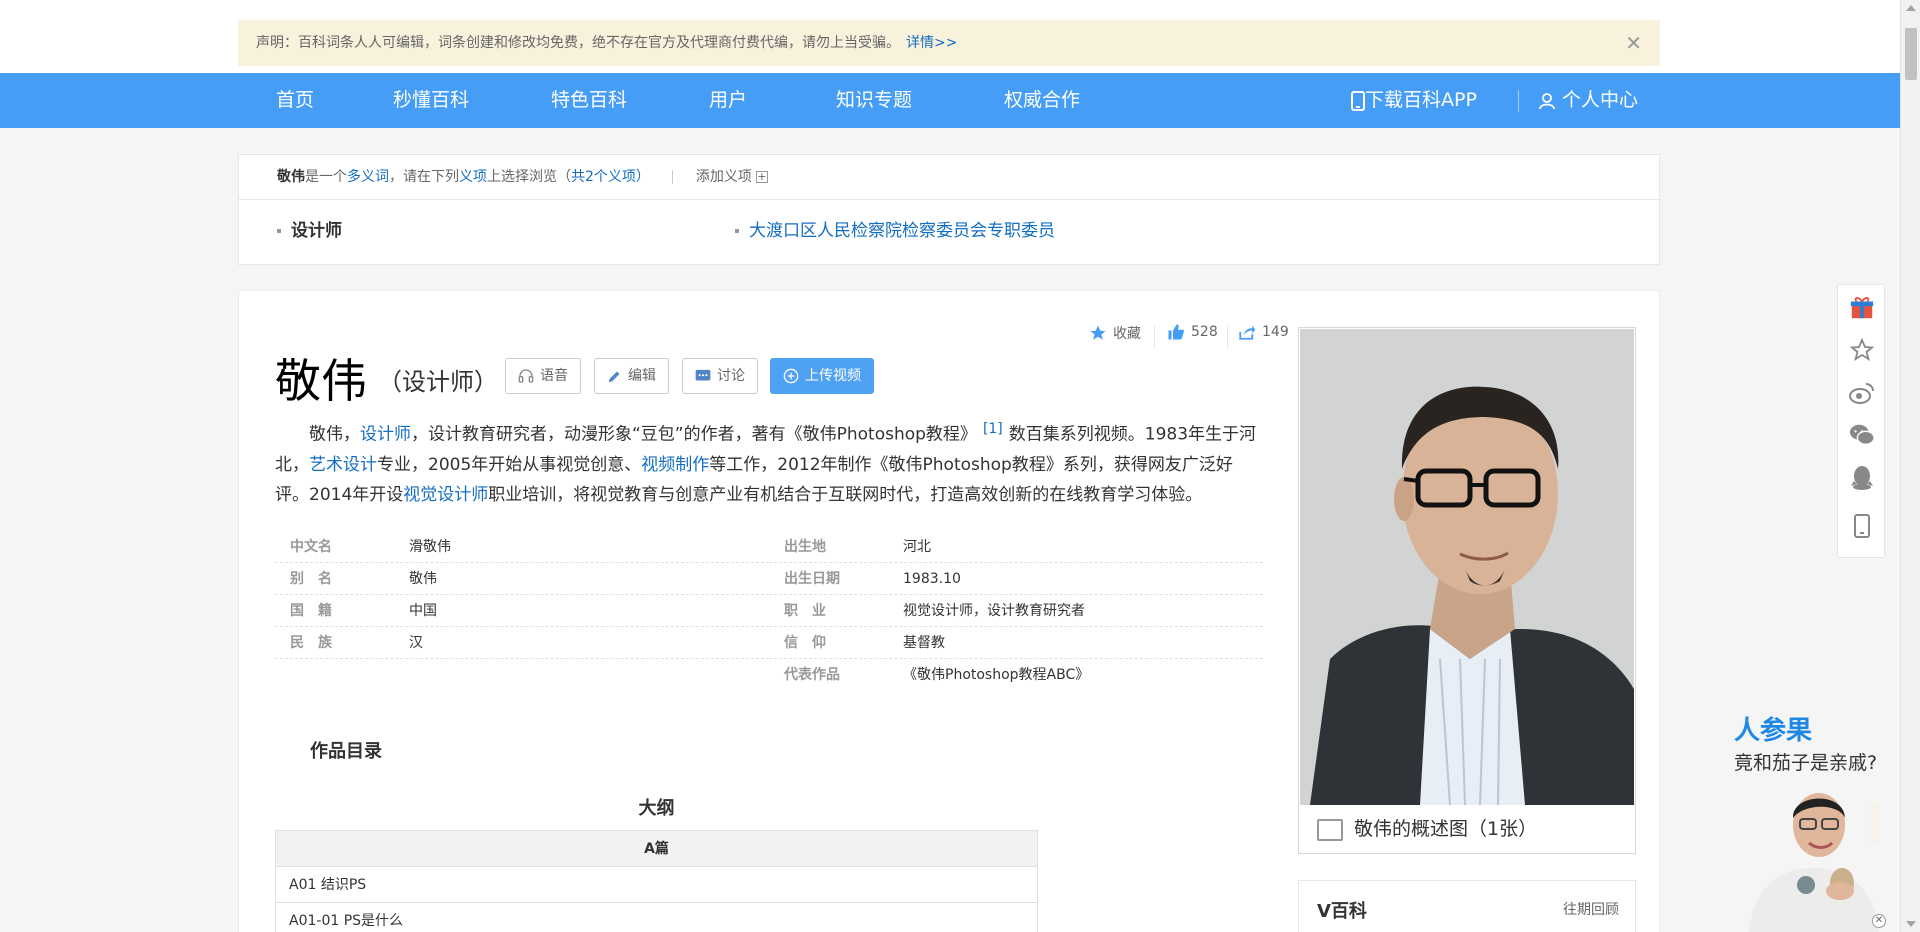 This screenshot has height=932, width=1920. Describe the element at coordinates (431, 100) in the screenshot. I see `nav-miaodong: 秒懂百科` at that location.